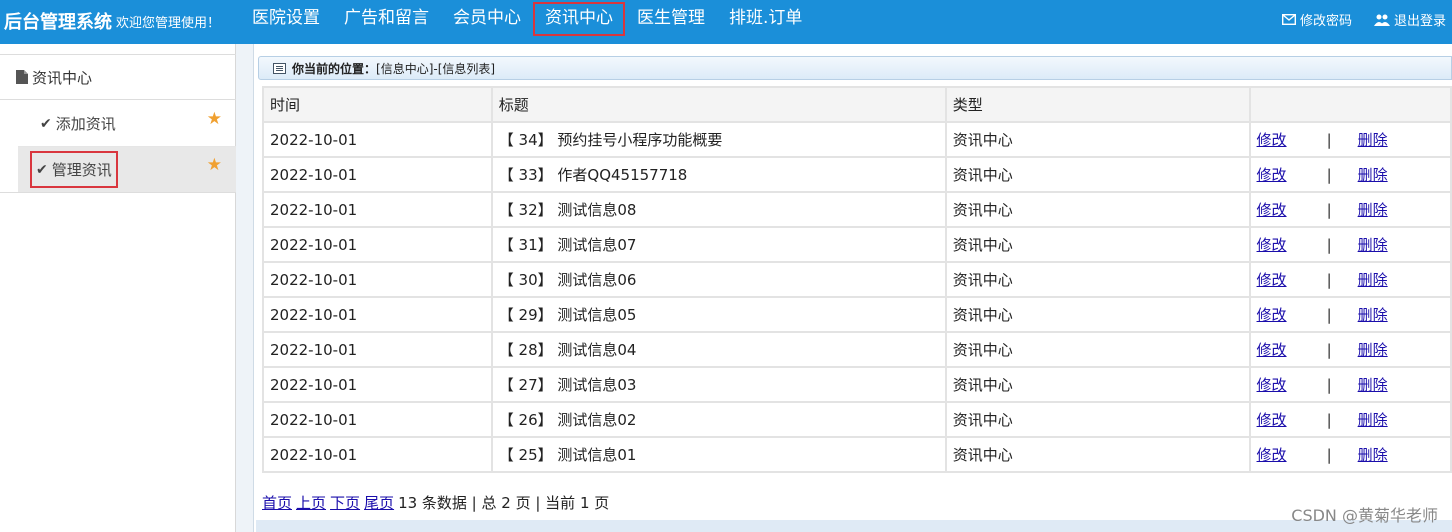  Describe the element at coordinates (245, 288) in the screenshot. I see `sidebar-splitter` at that location.